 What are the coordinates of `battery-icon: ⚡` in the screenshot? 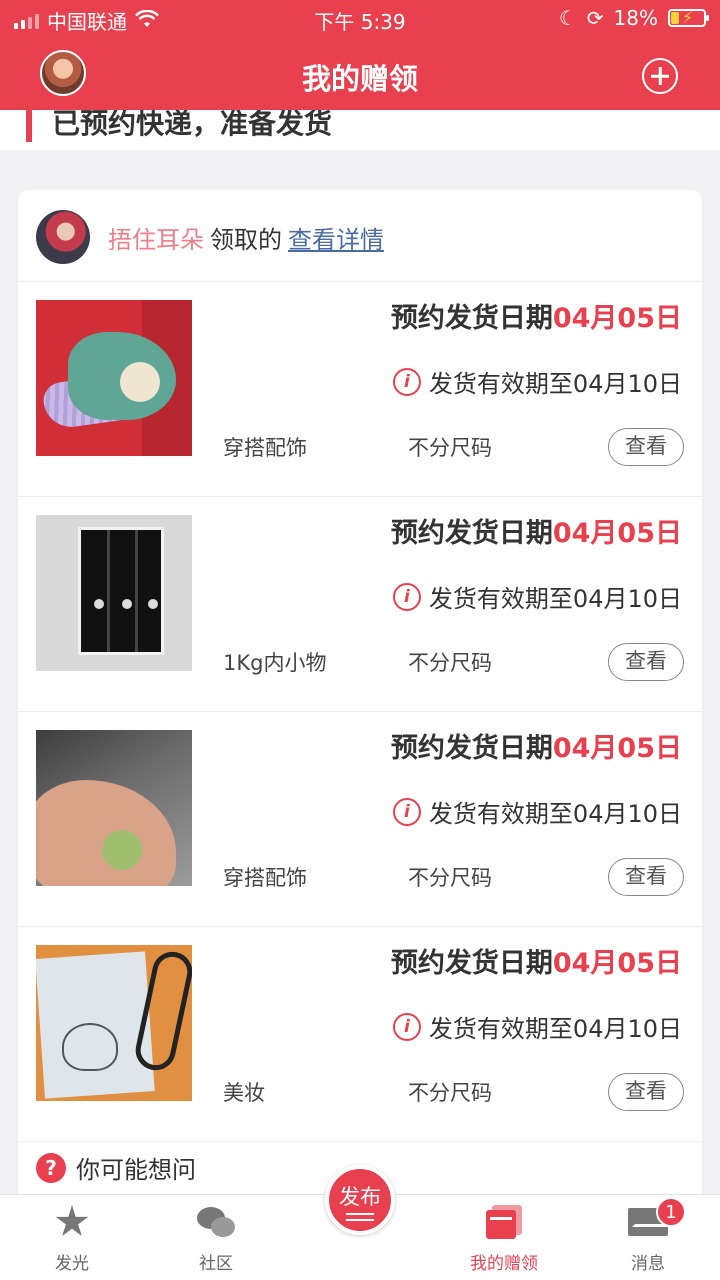 It's located at (688, 17).